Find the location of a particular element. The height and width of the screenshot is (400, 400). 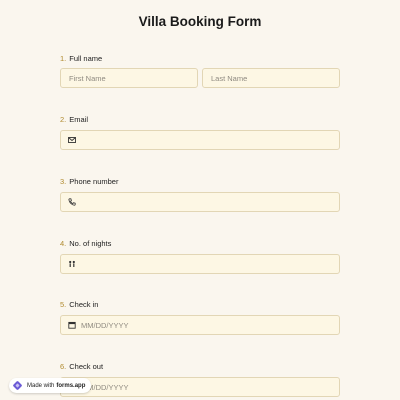

question-full-name: 1. Full name is located at coordinates (200, 59).